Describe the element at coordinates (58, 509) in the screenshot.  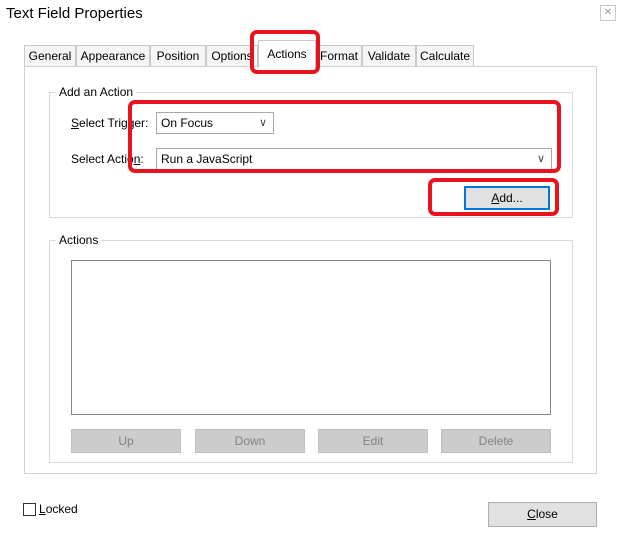
I see `locked-label: Locked` at that location.